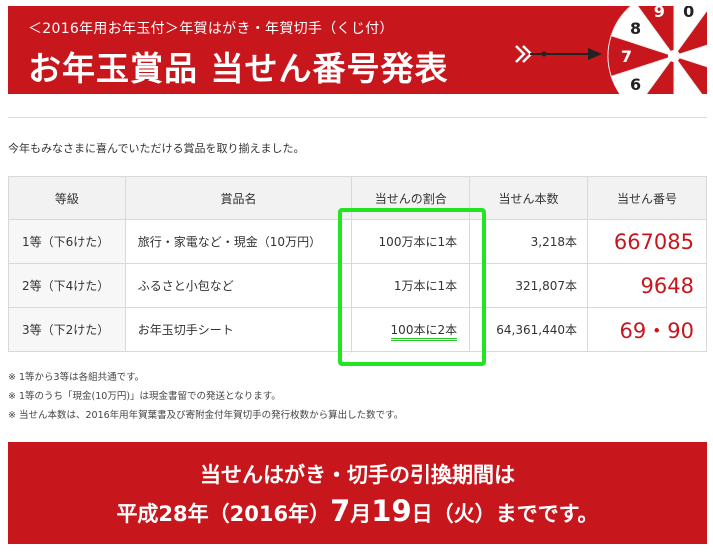  Describe the element at coordinates (688, 13) in the screenshot. I see `wheel-digit: 0` at that location.